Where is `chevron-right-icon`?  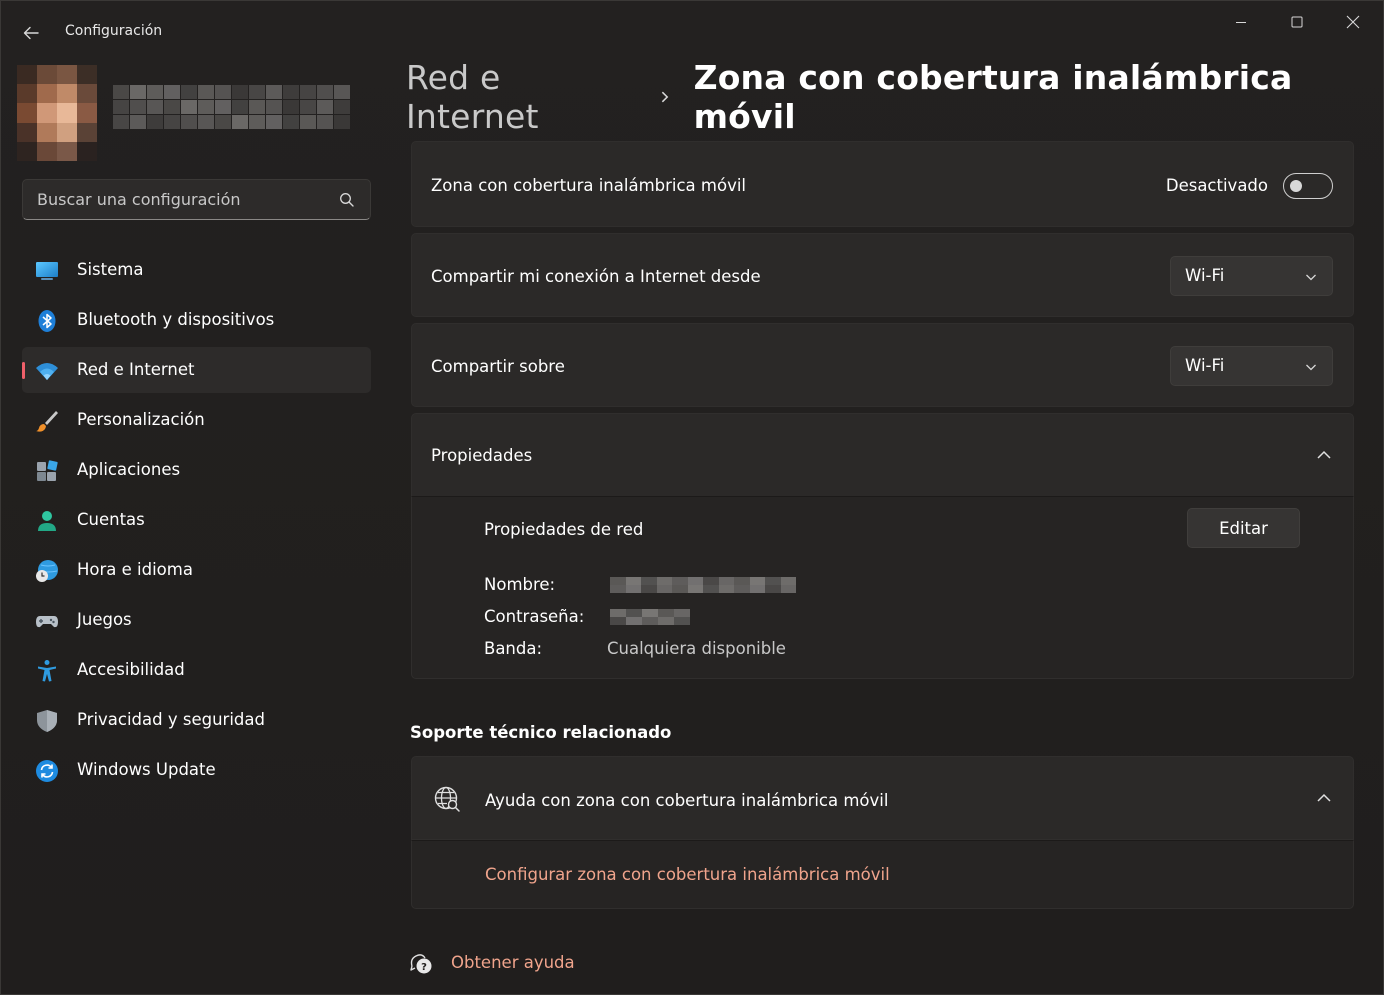
chevron-right-icon is located at coordinates (665, 97).